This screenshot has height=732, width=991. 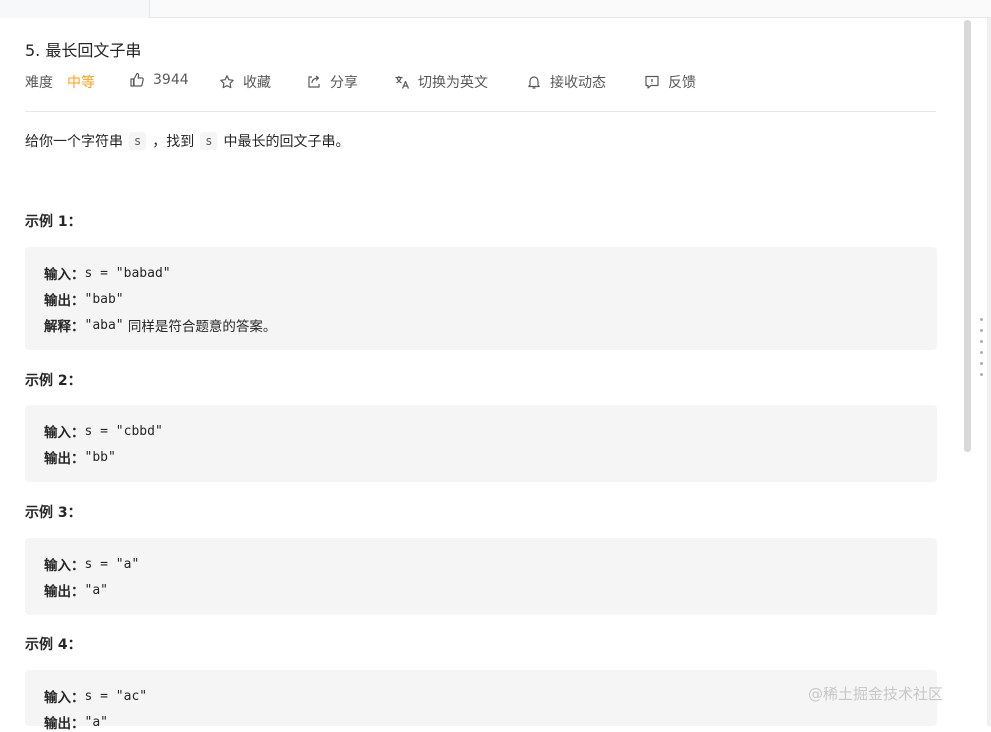 I want to click on explain-note: 同样是符合题意的答案。, so click(x=200, y=327).